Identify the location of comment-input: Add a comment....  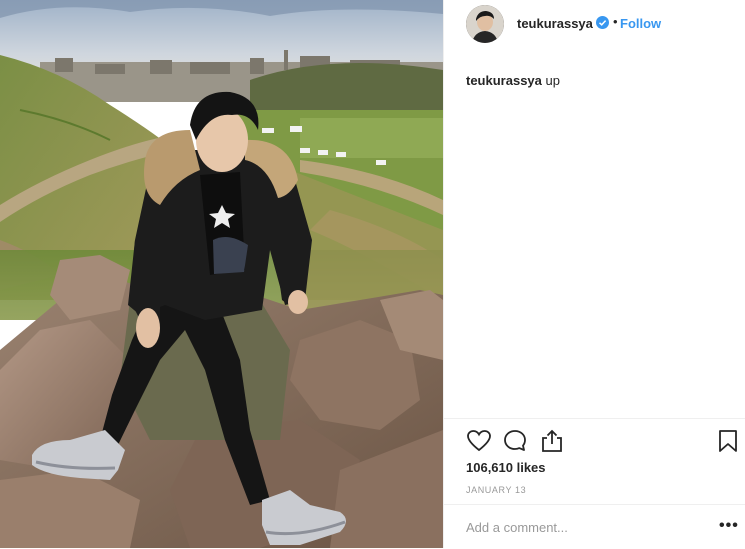
(517, 527).